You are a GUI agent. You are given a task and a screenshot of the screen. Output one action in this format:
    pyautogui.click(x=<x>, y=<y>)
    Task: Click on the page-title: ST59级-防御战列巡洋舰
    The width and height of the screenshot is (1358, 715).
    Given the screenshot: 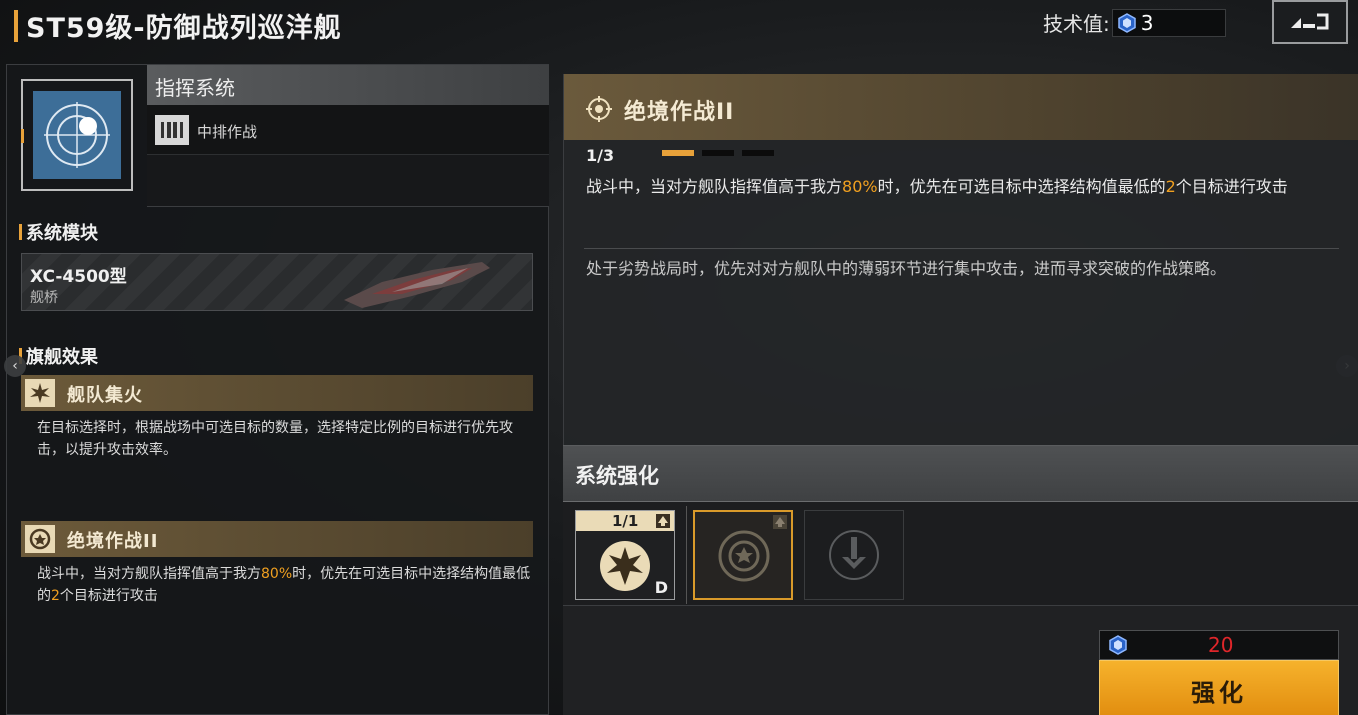 What is the action you would take?
    pyautogui.click(x=184, y=28)
    